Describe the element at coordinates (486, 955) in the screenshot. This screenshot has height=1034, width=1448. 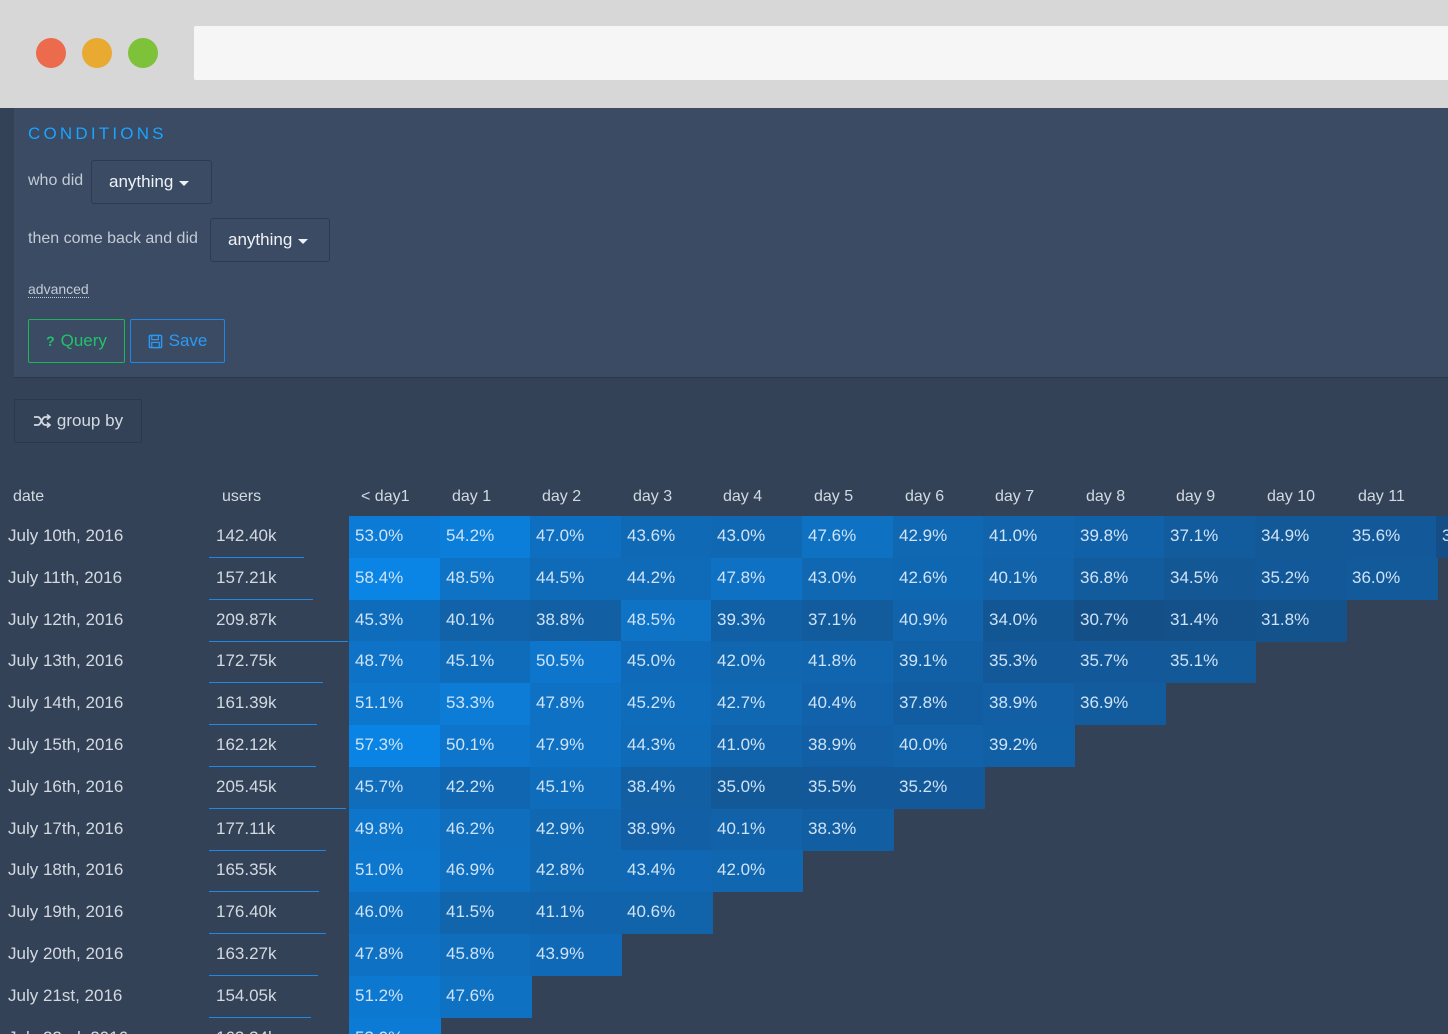
I see `retention-cell: 45.8%` at that location.